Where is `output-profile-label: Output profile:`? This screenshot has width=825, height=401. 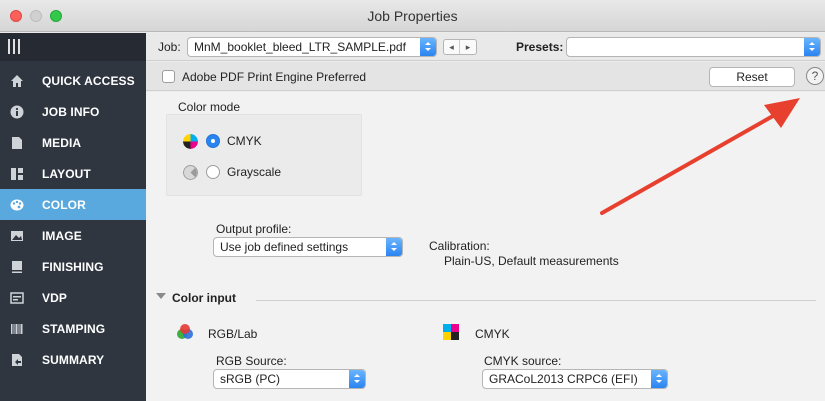 output-profile-label: Output profile: is located at coordinates (254, 229).